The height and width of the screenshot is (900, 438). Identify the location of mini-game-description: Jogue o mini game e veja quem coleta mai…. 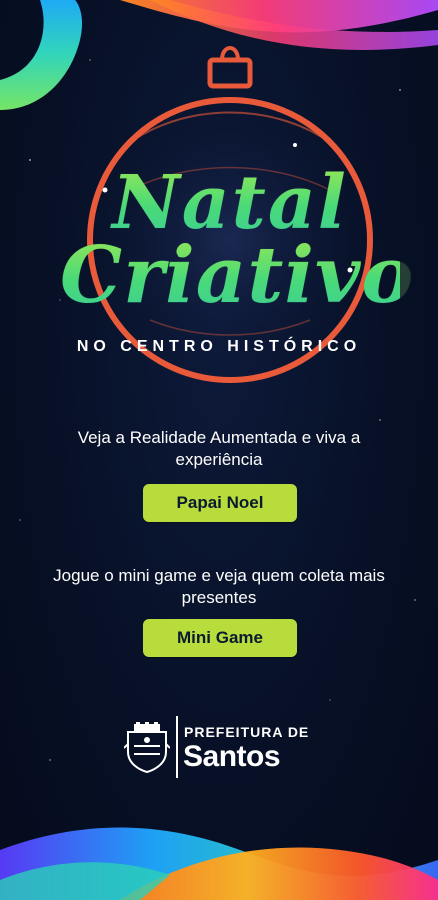
(219, 586).